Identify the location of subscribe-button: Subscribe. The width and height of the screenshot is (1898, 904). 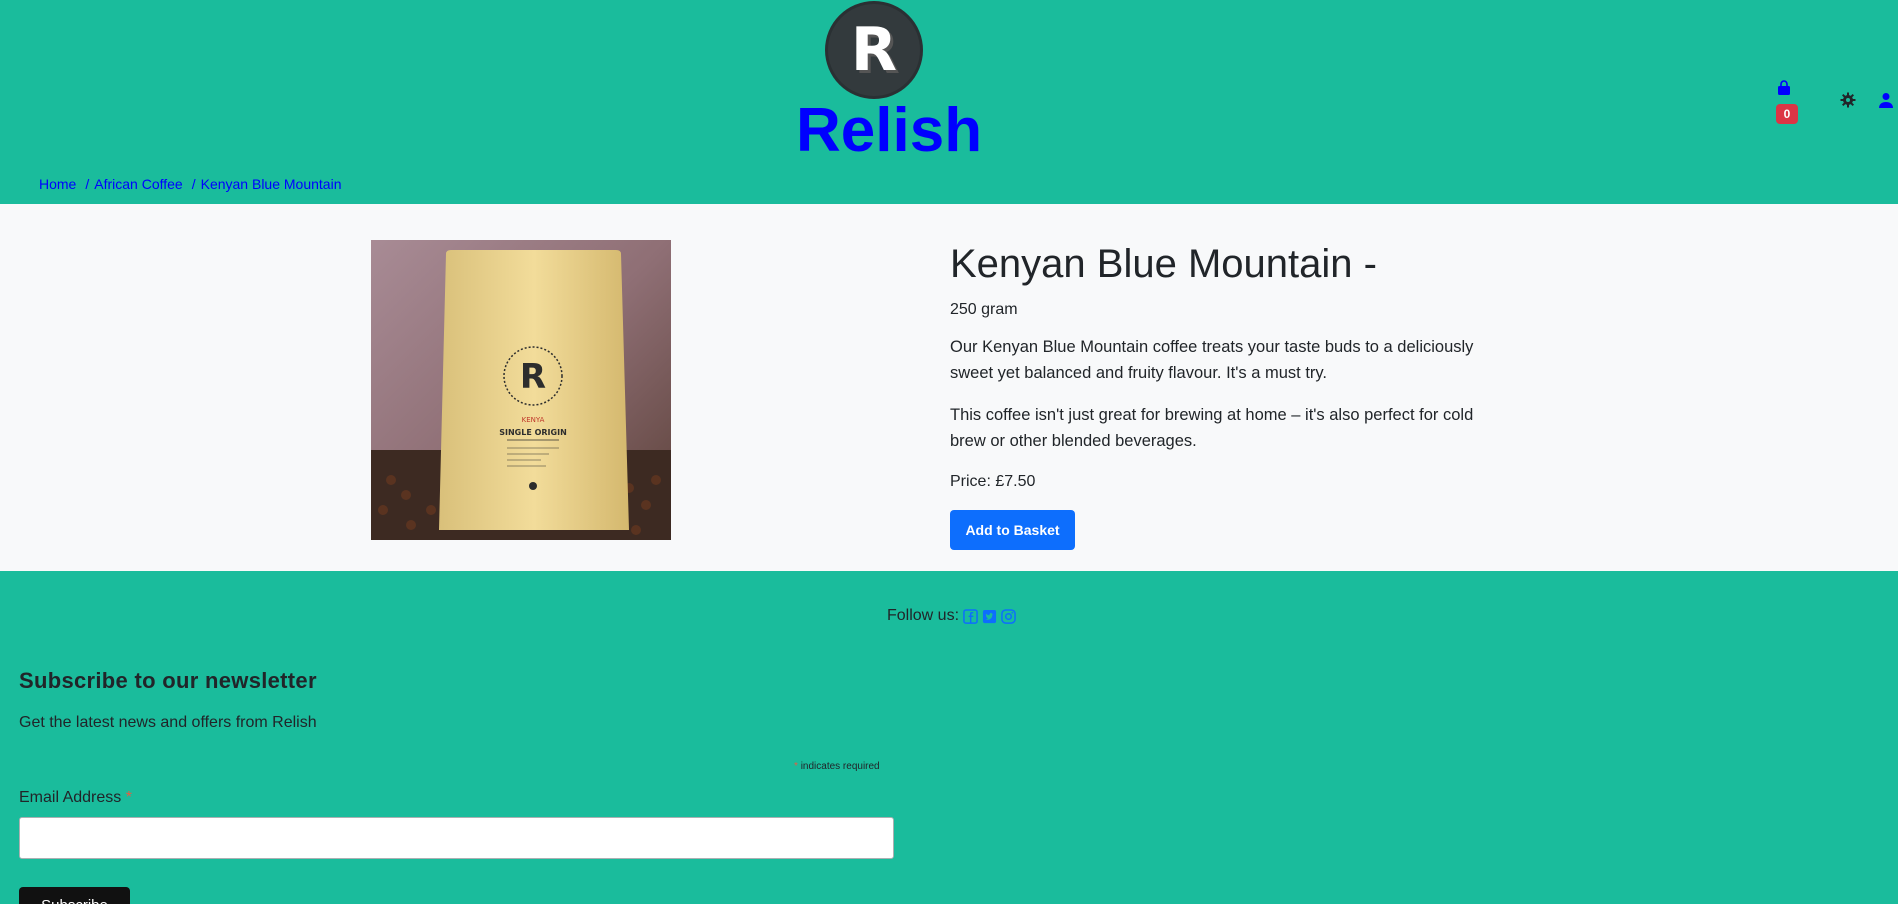
(74, 895).